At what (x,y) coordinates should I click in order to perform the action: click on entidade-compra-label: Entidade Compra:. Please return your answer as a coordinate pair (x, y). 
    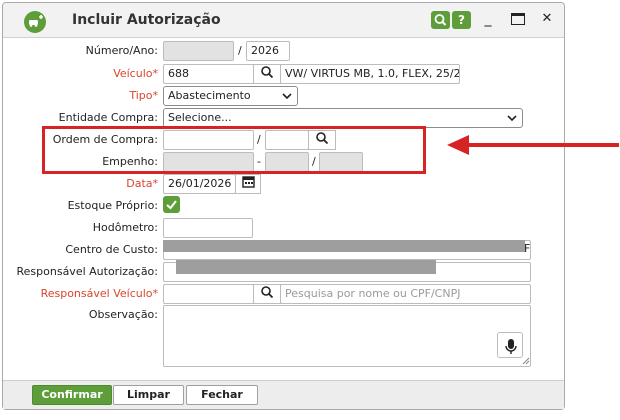
    Looking at the image, I should click on (108, 117).